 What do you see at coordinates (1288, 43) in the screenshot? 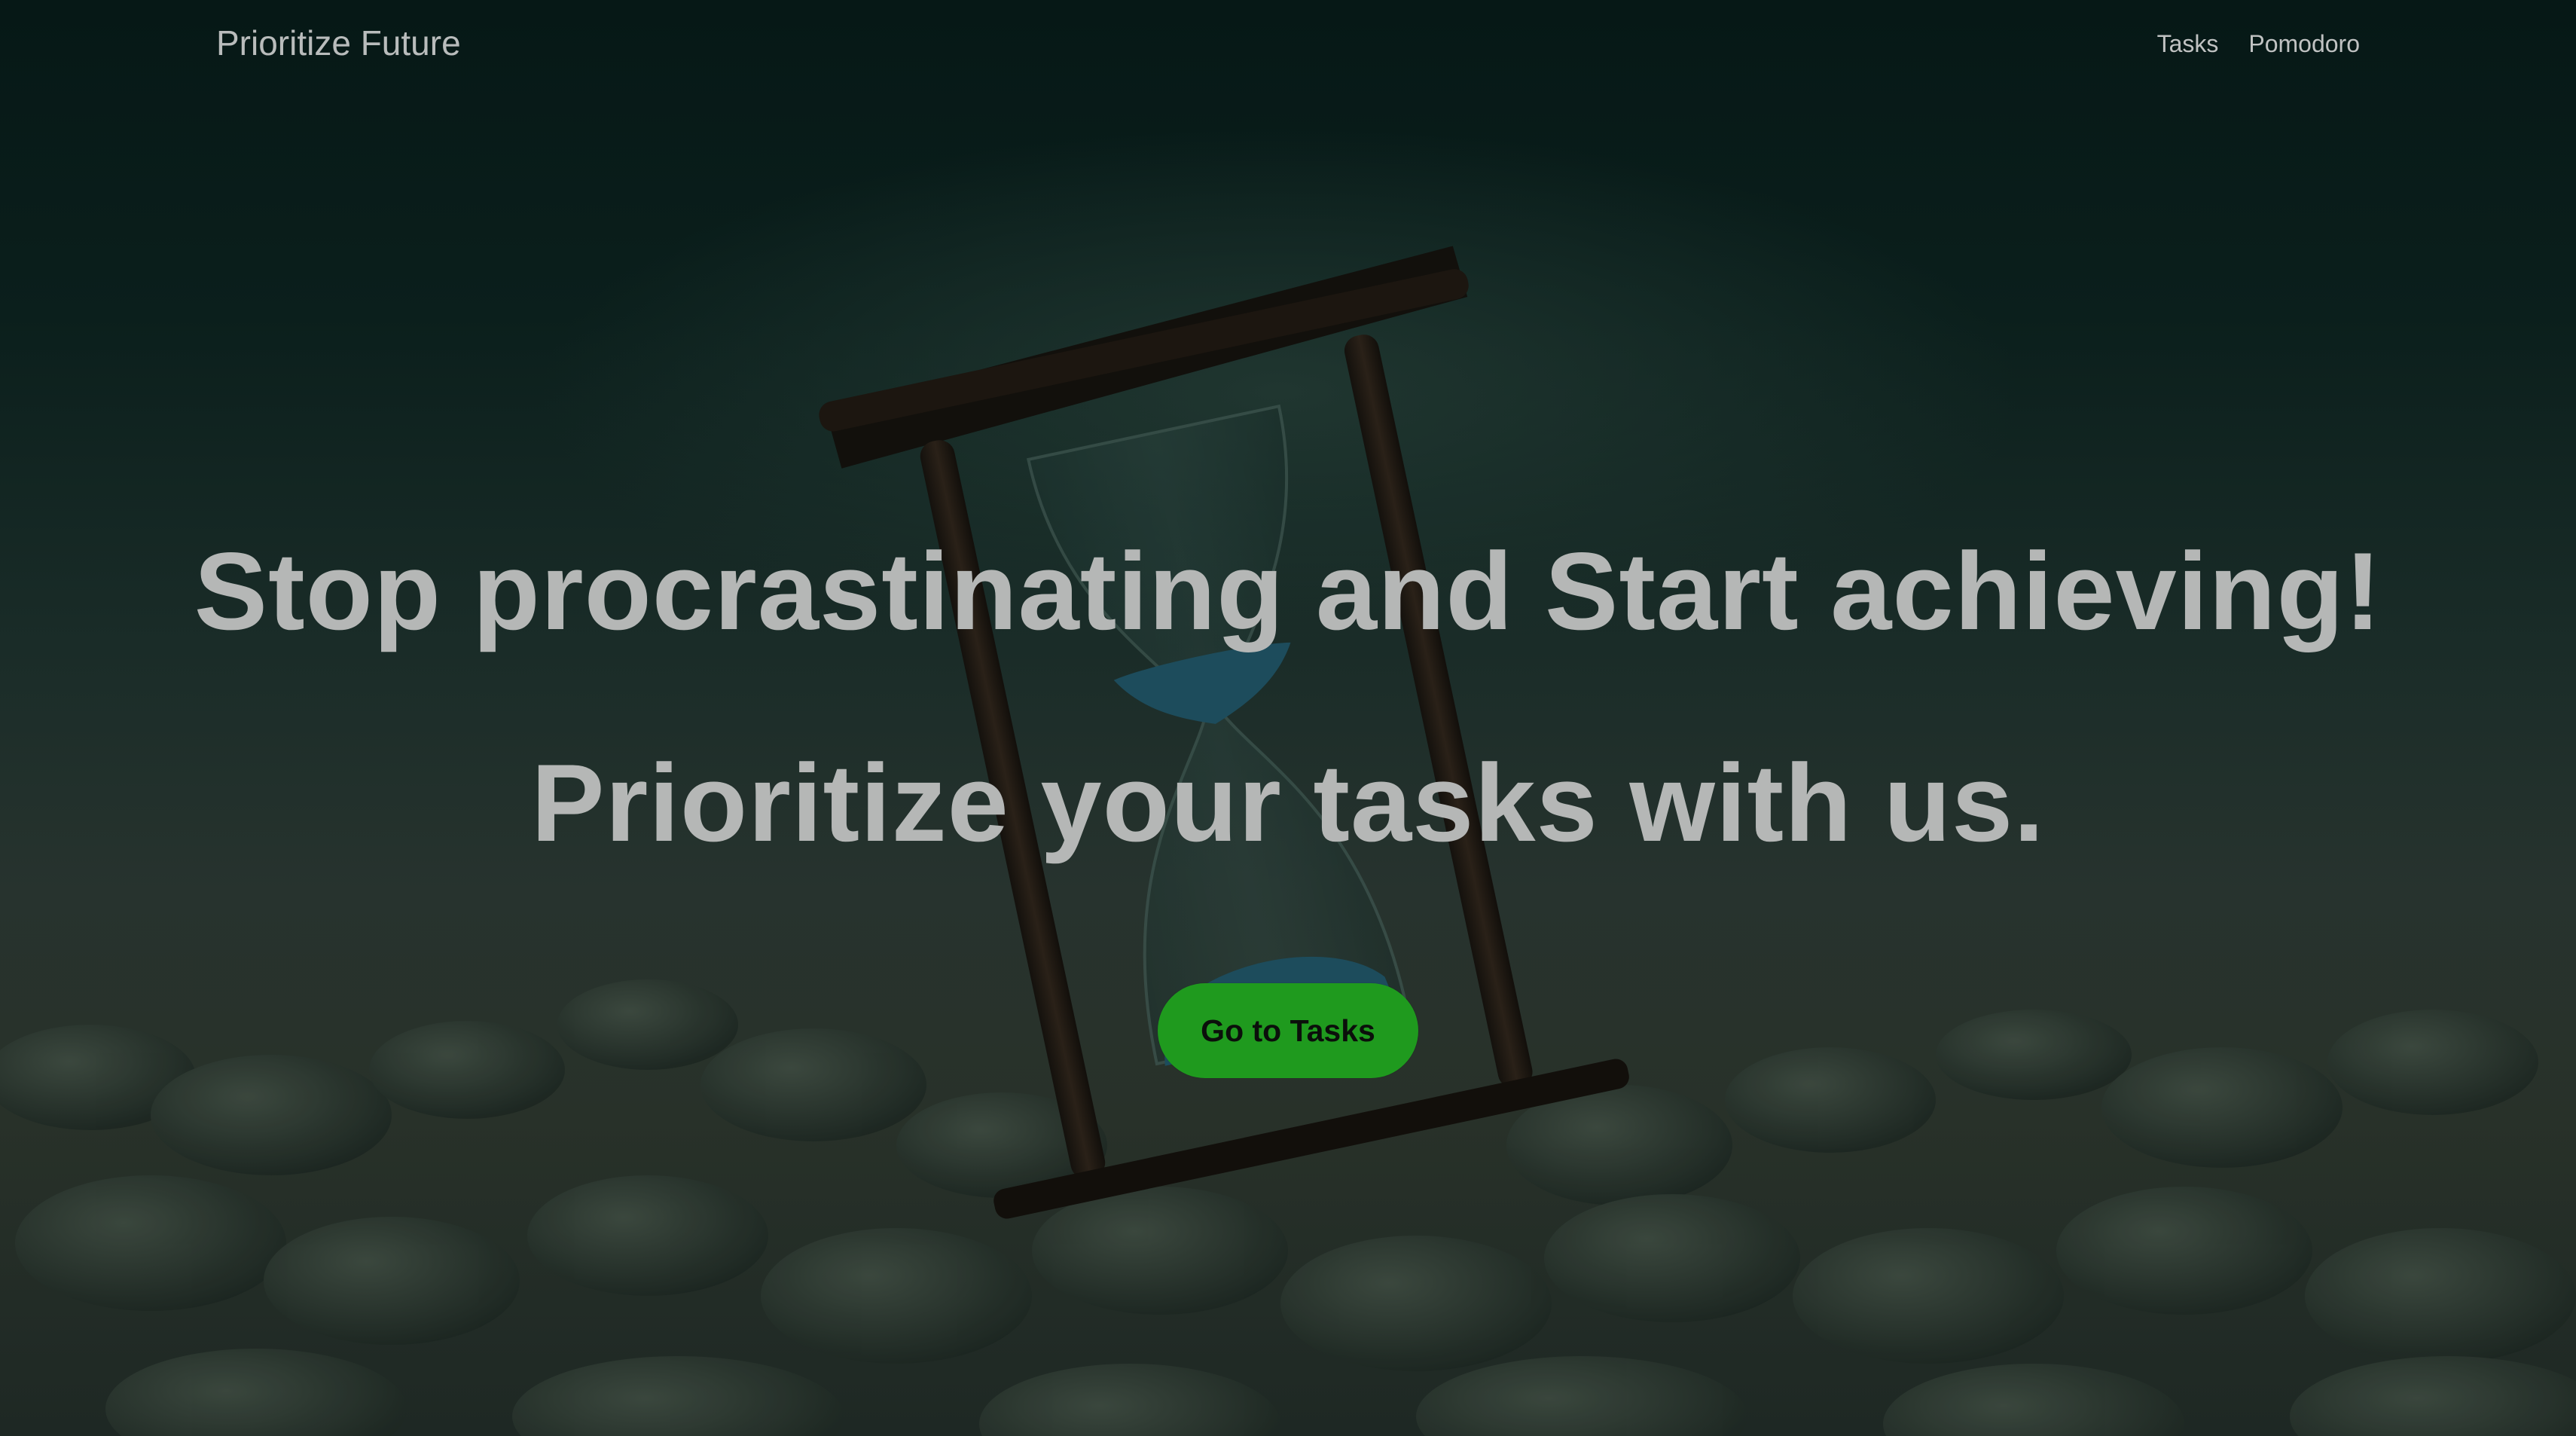
I see `top-navbar: Prioritize Future Tasks Pomodoro` at bounding box center [1288, 43].